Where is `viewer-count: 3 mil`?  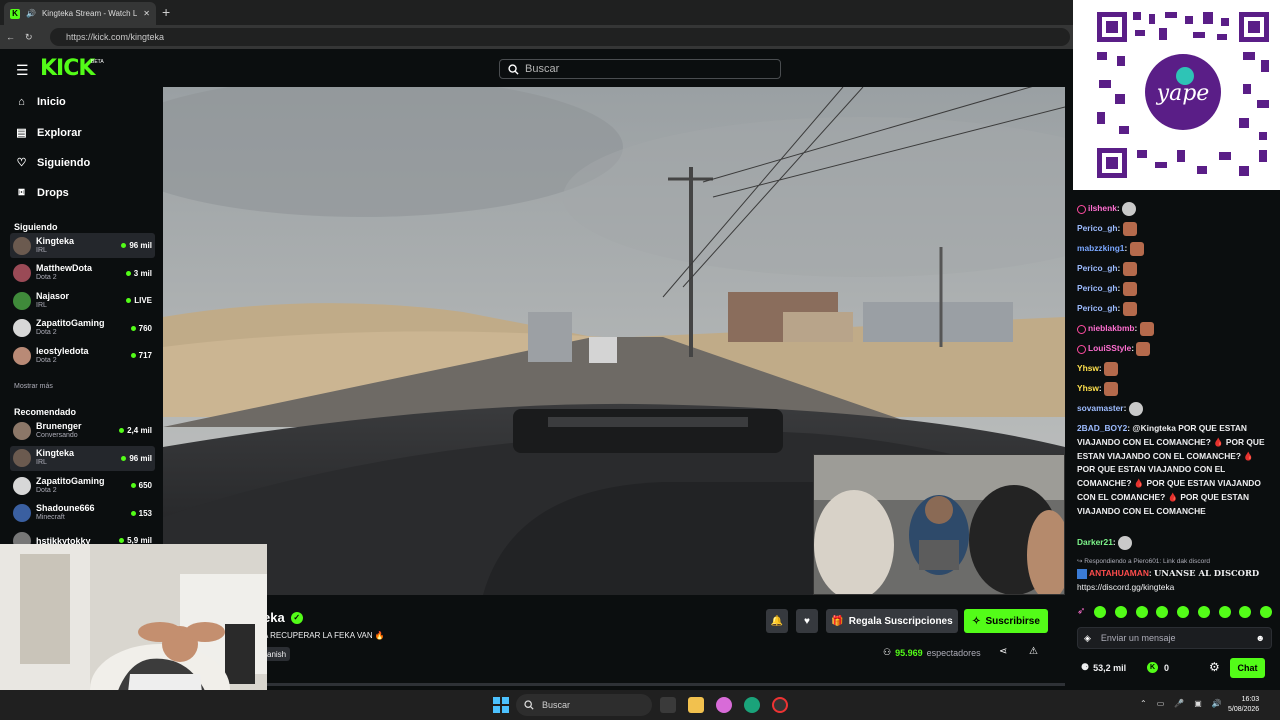 viewer-count: 3 mil is located at coordinates (142, 273).